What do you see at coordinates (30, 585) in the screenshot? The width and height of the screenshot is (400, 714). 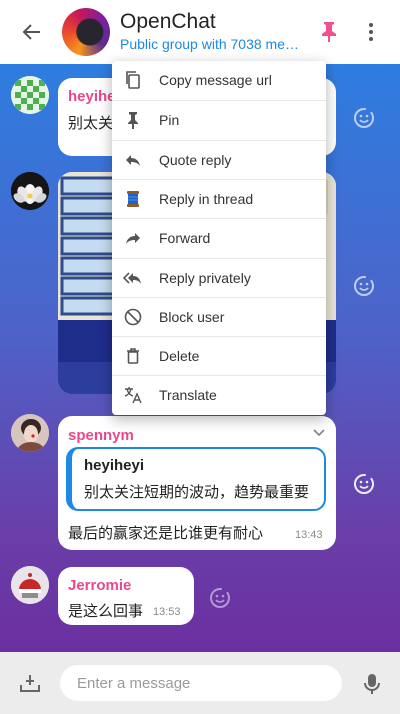 I see `helmet-avatar` at bounding box center [30, 585].